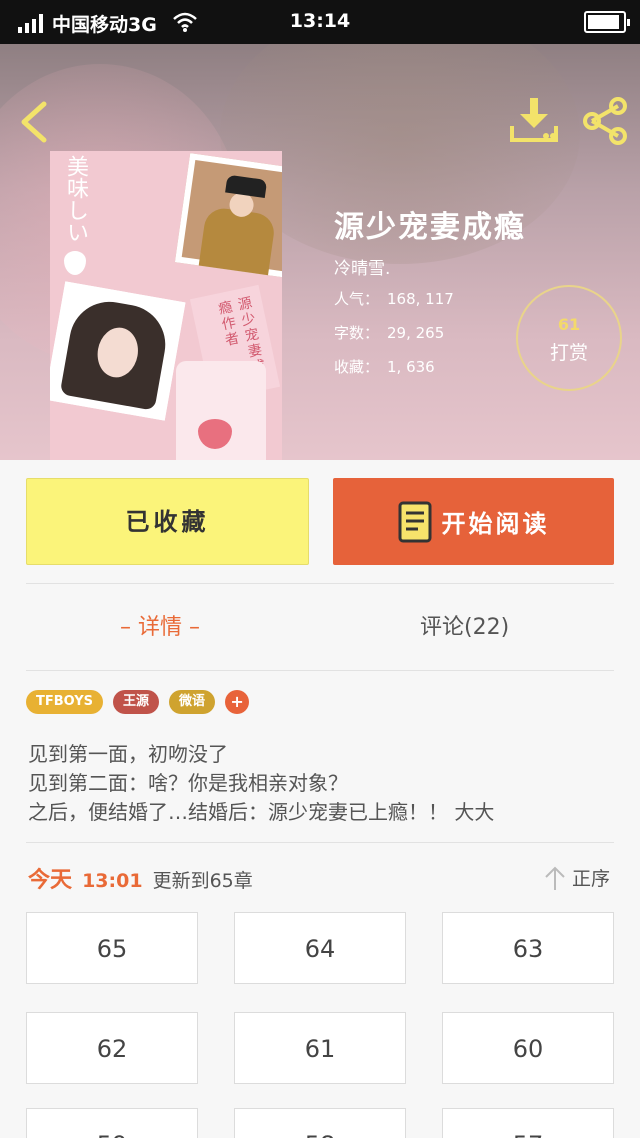 The image size is (640, 1138). I want to click on cover-deco-text: 美味しい, so click(75, 199).